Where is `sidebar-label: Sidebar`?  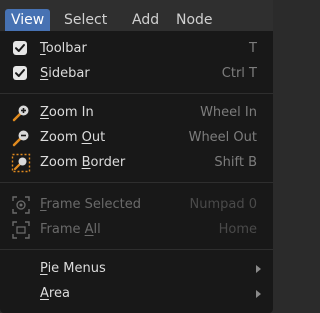 sidebar-label: Sidebar is located at coordinates (65, 73).